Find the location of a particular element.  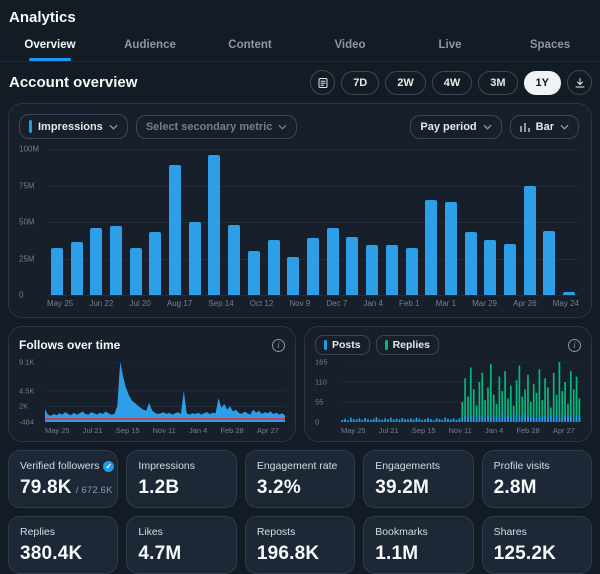

verified-badge-icon: ✓ is located at coordinates (109, 466).